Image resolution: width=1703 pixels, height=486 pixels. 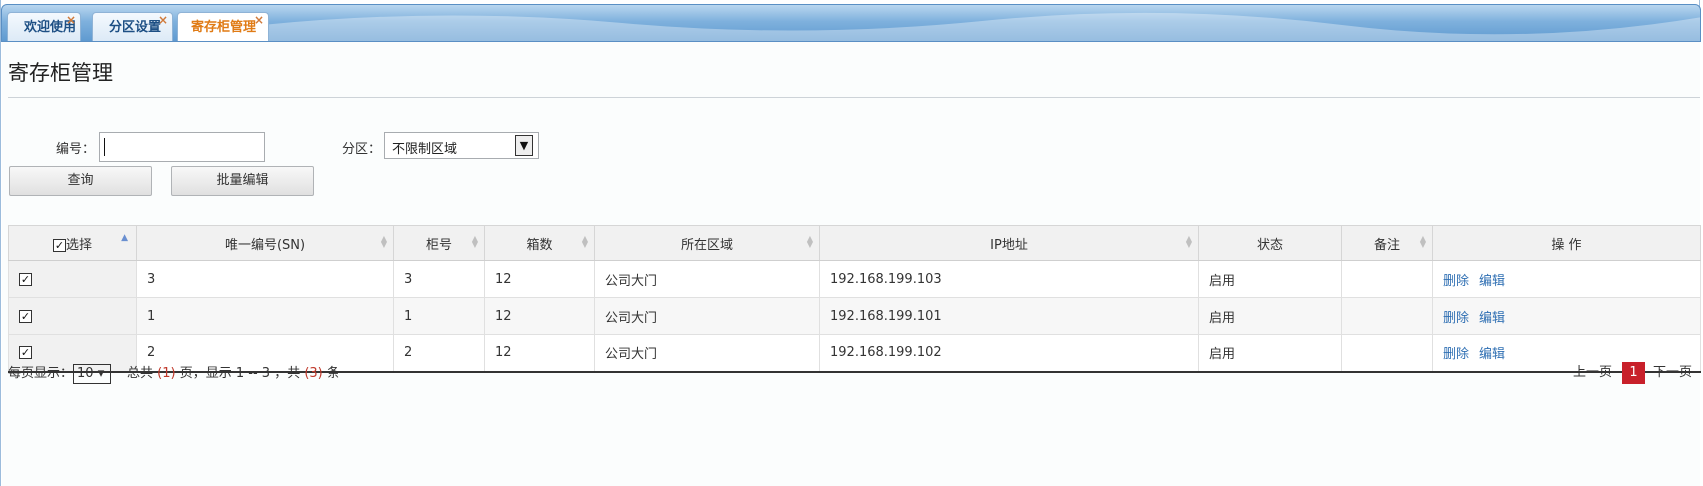 I want to click on col-header-actions: 操 作, so click(x=1566, y=243).